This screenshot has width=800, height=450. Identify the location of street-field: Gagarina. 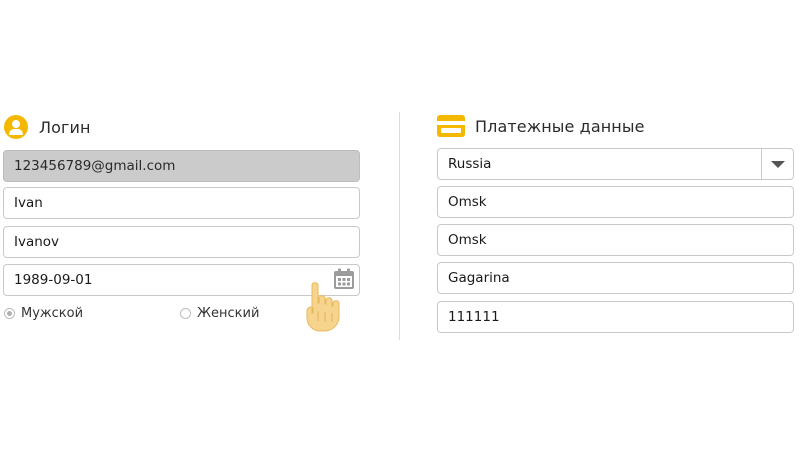
(615, 278).